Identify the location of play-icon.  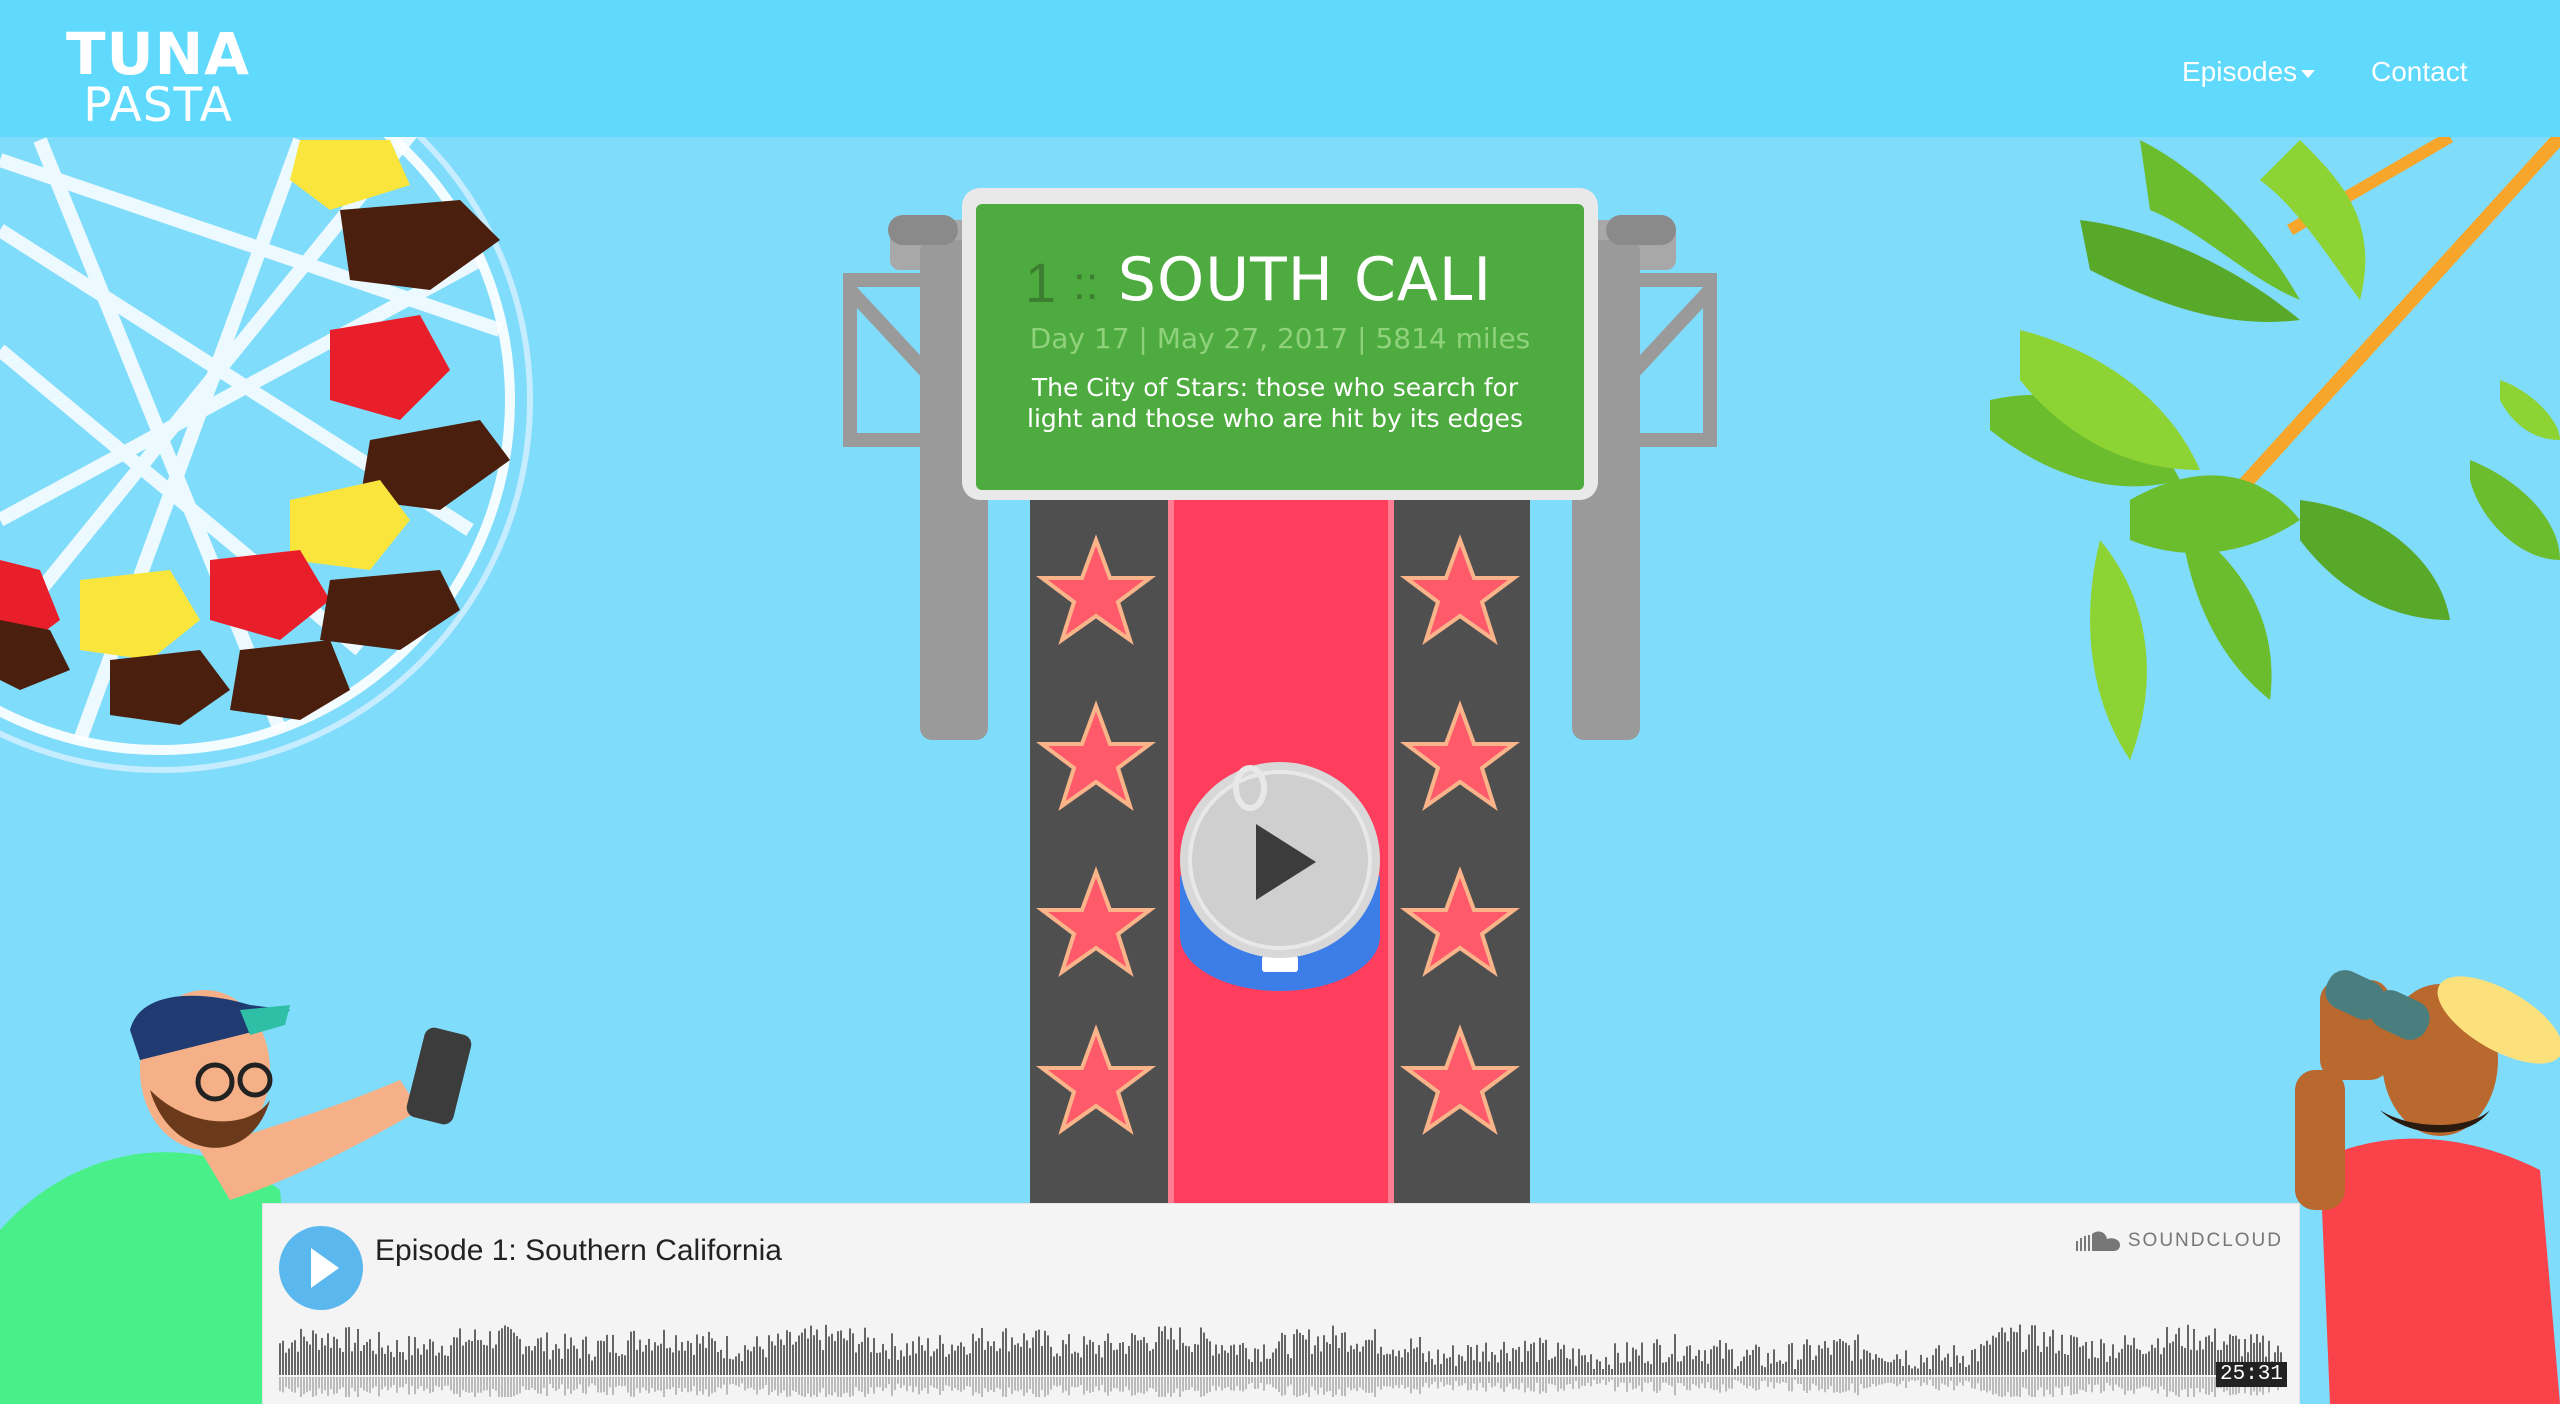
(1280, 881).